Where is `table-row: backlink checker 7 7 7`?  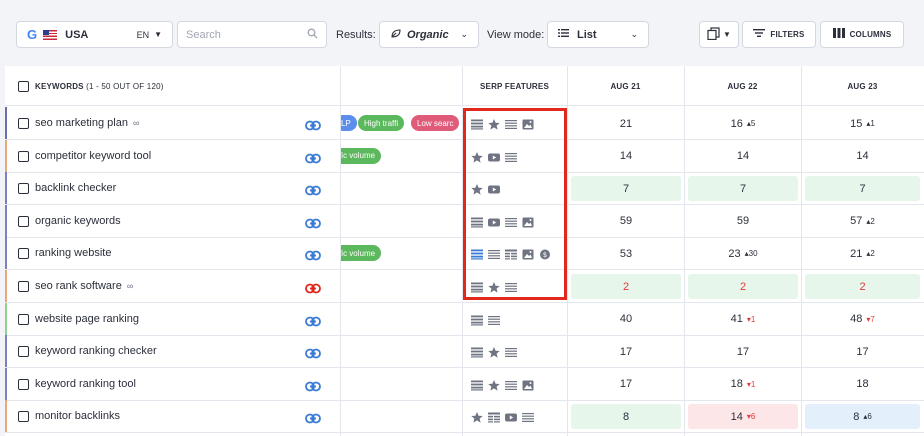 table-row: backlink checker 7 7 7 is located at coordinates (464, 189).